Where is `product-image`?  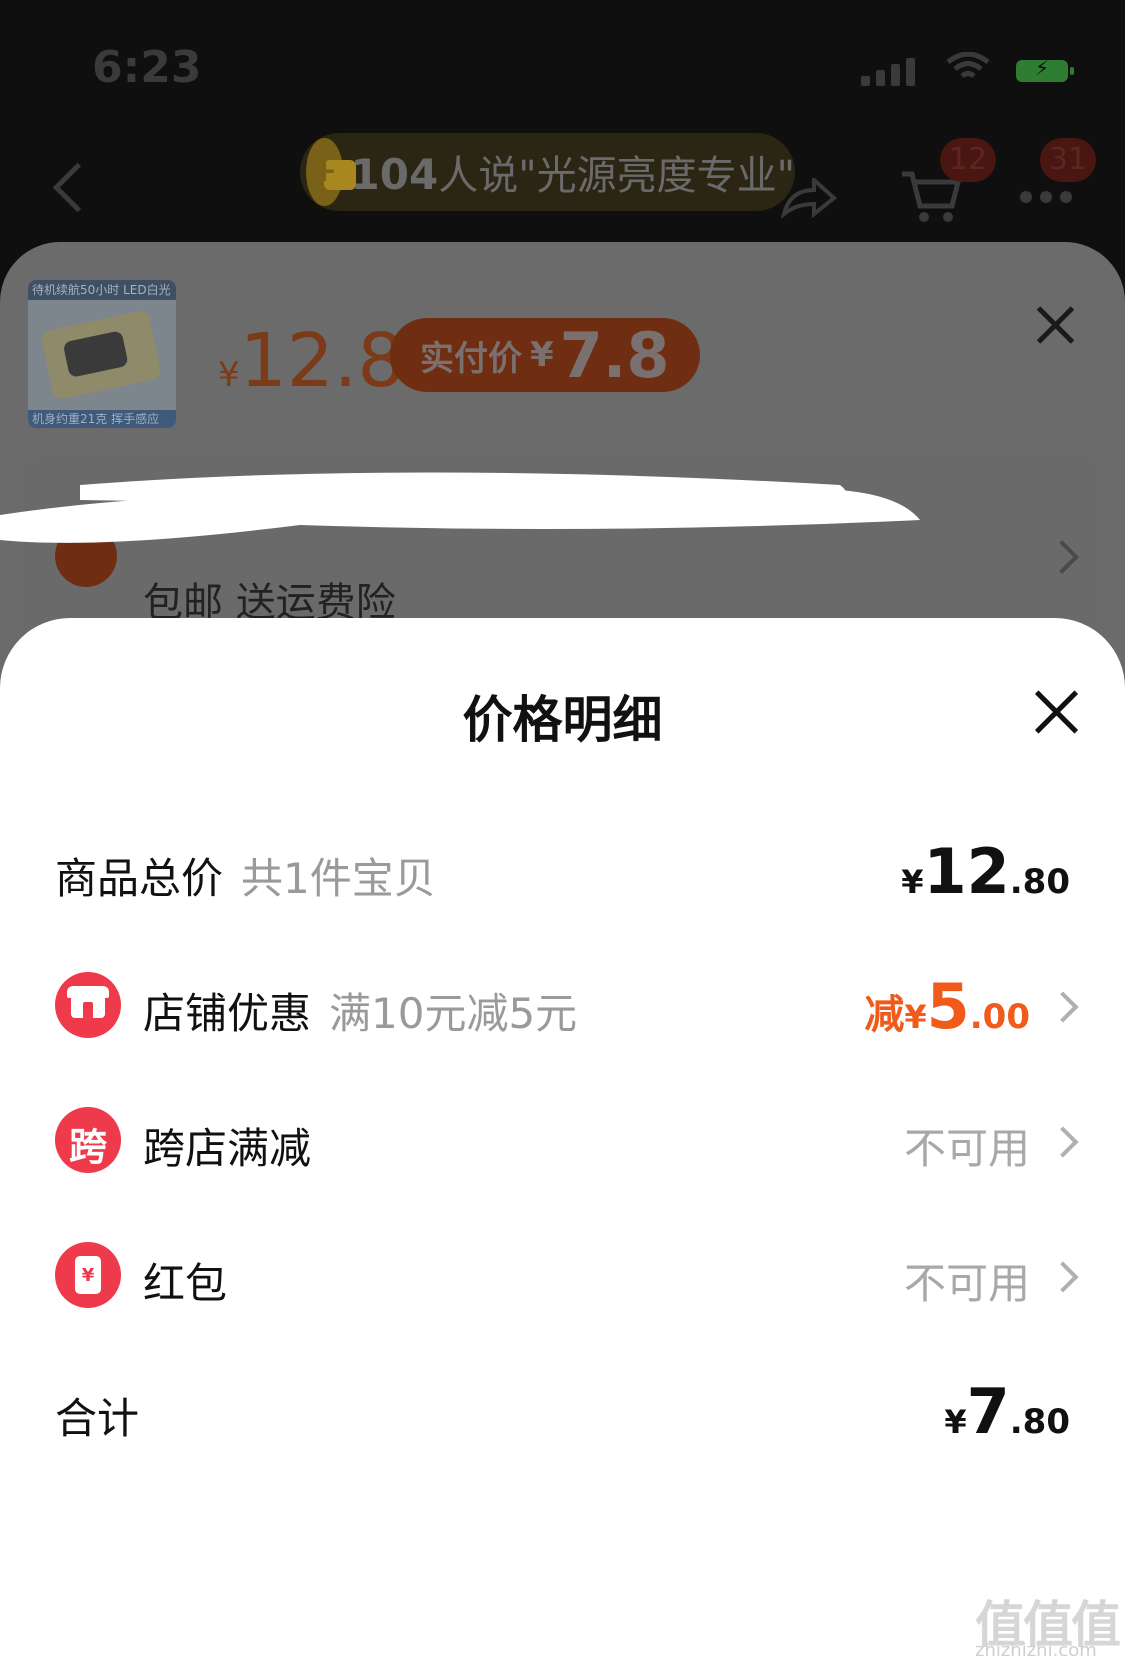 product-image is located at coordinates (101, 355).